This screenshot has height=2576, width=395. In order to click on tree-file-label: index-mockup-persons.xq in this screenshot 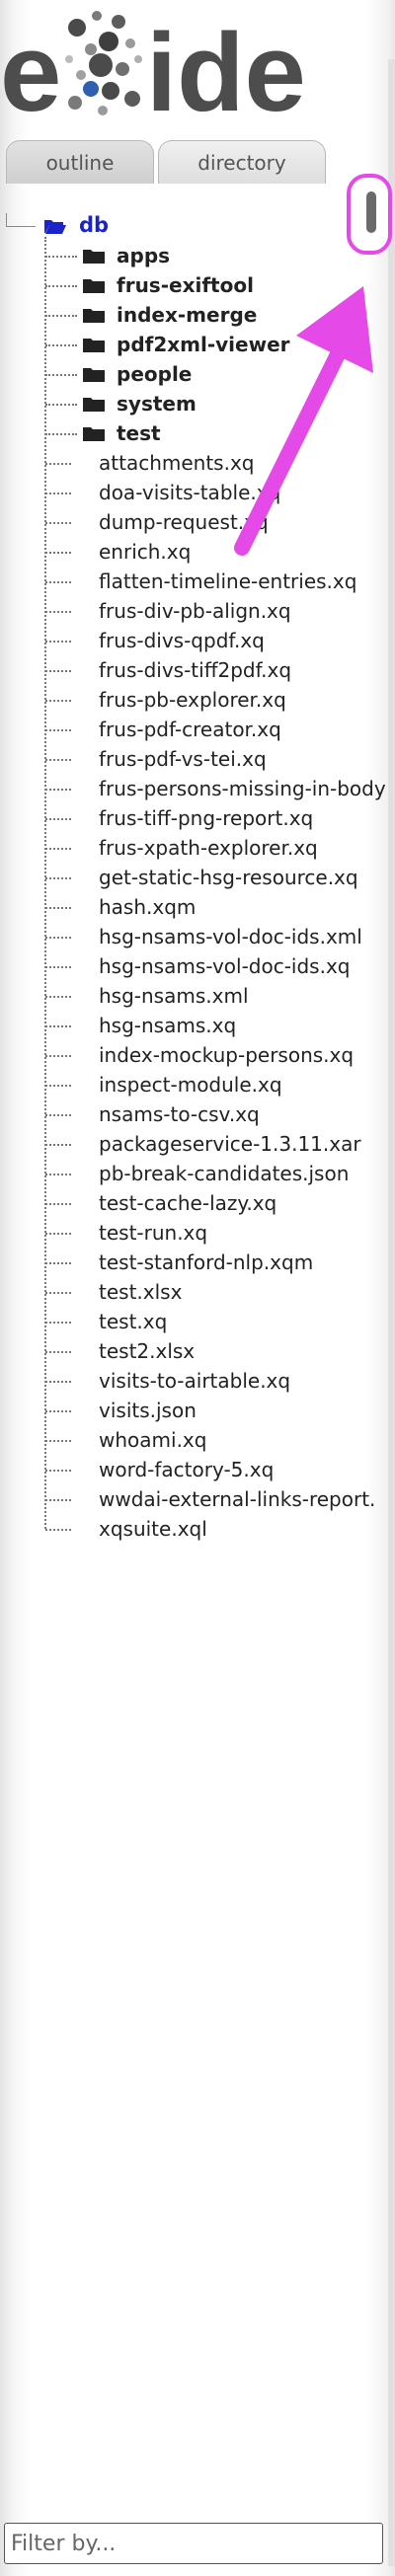, I will do `click(227, 1055)`.